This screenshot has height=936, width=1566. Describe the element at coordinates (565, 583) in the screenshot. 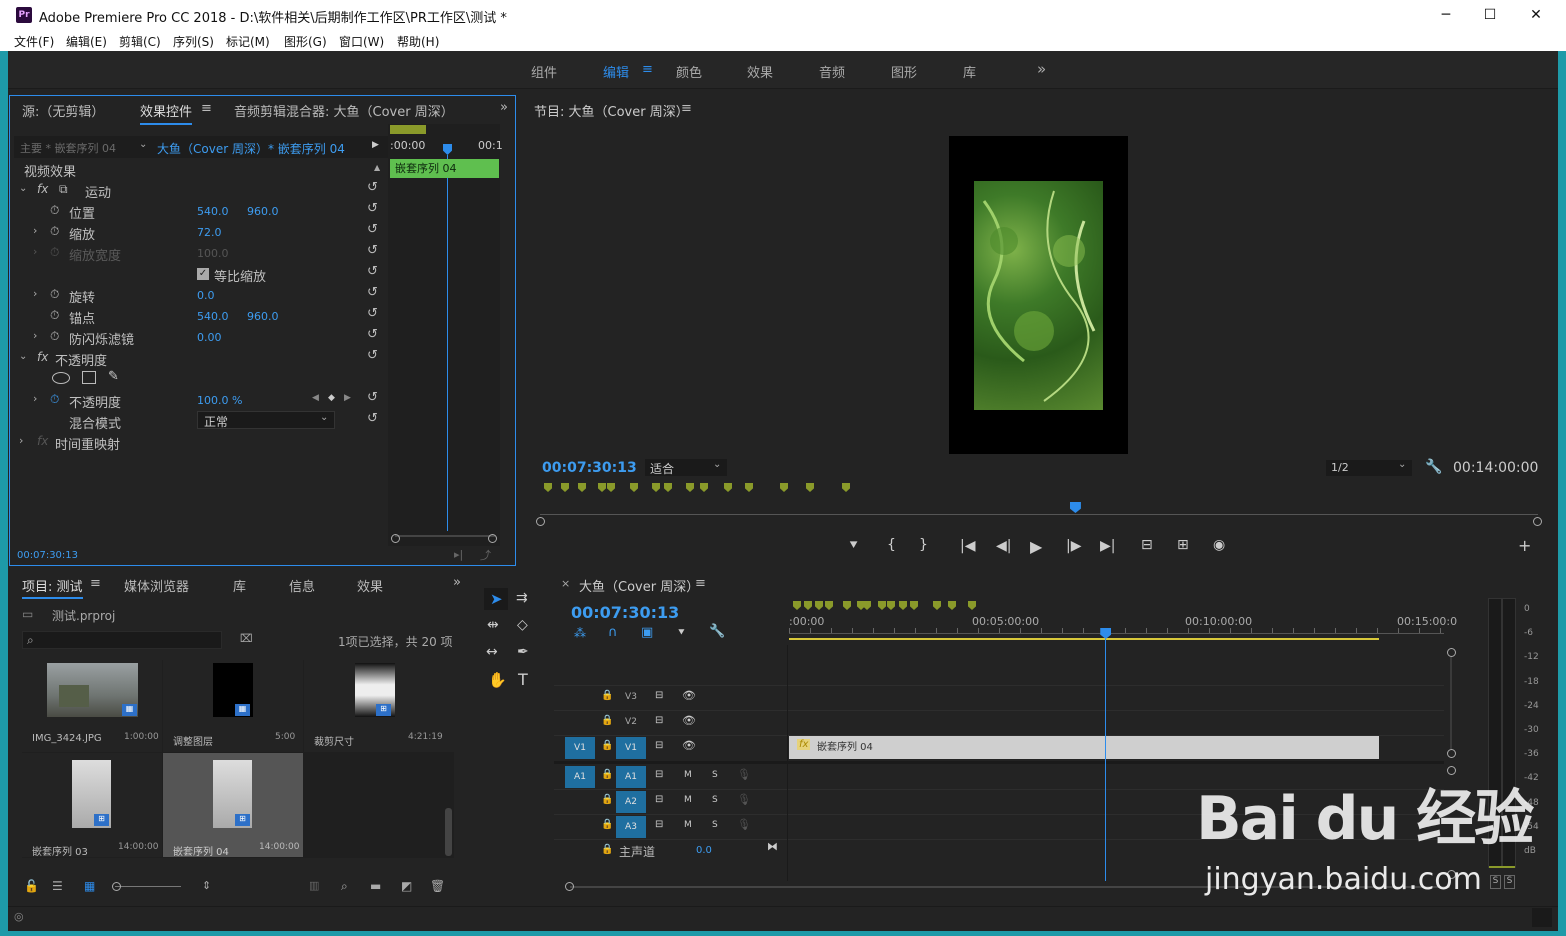

I see `close-sequence-icon: ×` at that location.